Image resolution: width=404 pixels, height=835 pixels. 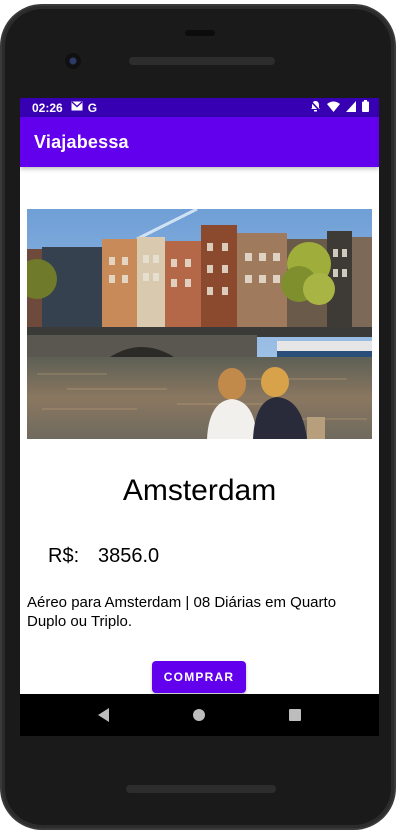 What do you see at coordinates (92, 107) in the screenshot?
I see `google-icon: G` at bounding box center [92, 107].